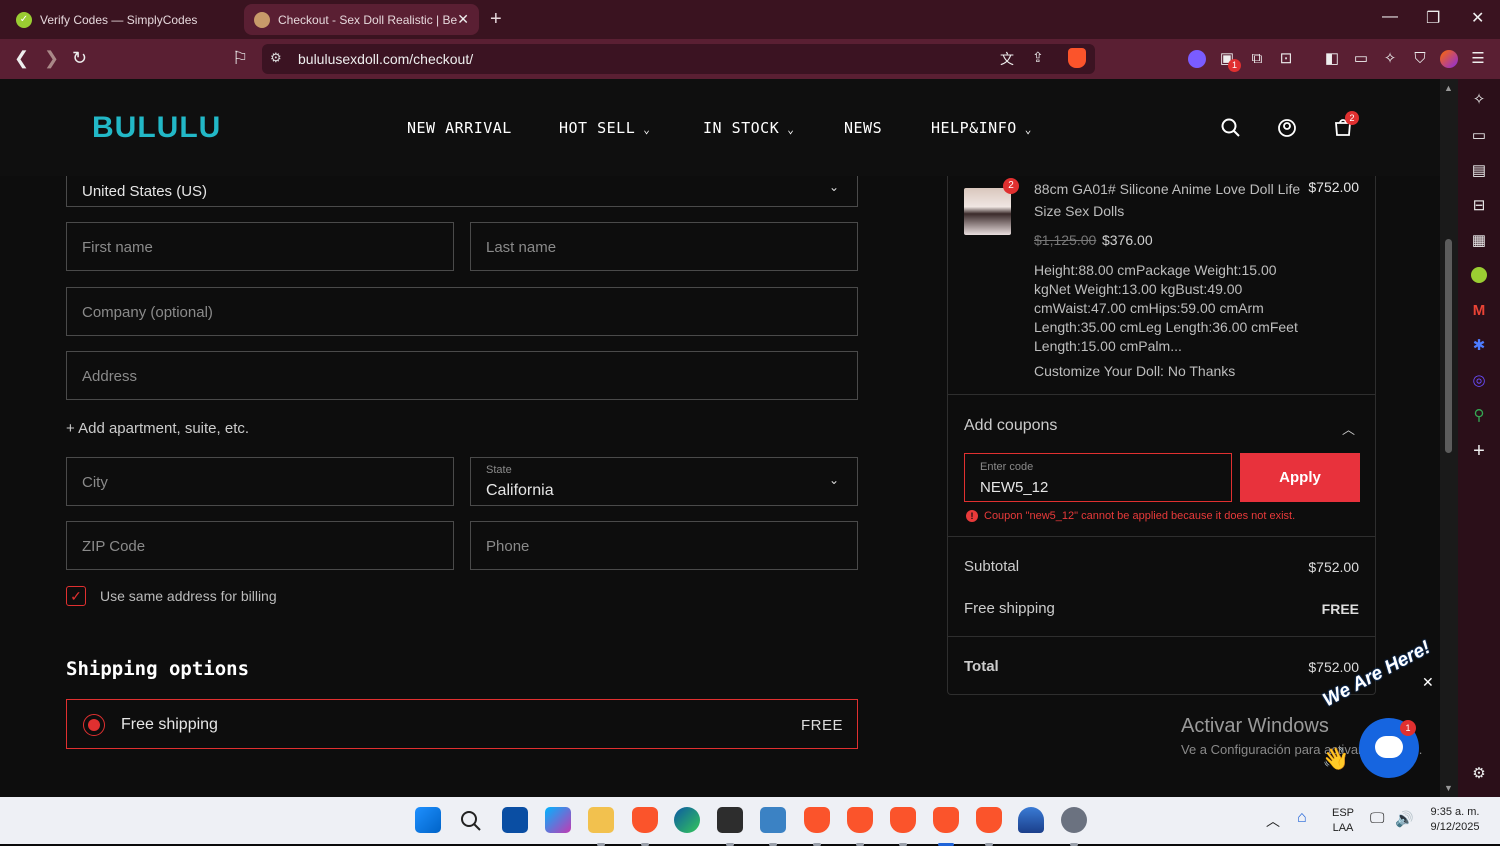  What do you see at coordinates (471, 821) in the screenshot?
I see `taskbar-search-icon` at bounding box center [471, 821].